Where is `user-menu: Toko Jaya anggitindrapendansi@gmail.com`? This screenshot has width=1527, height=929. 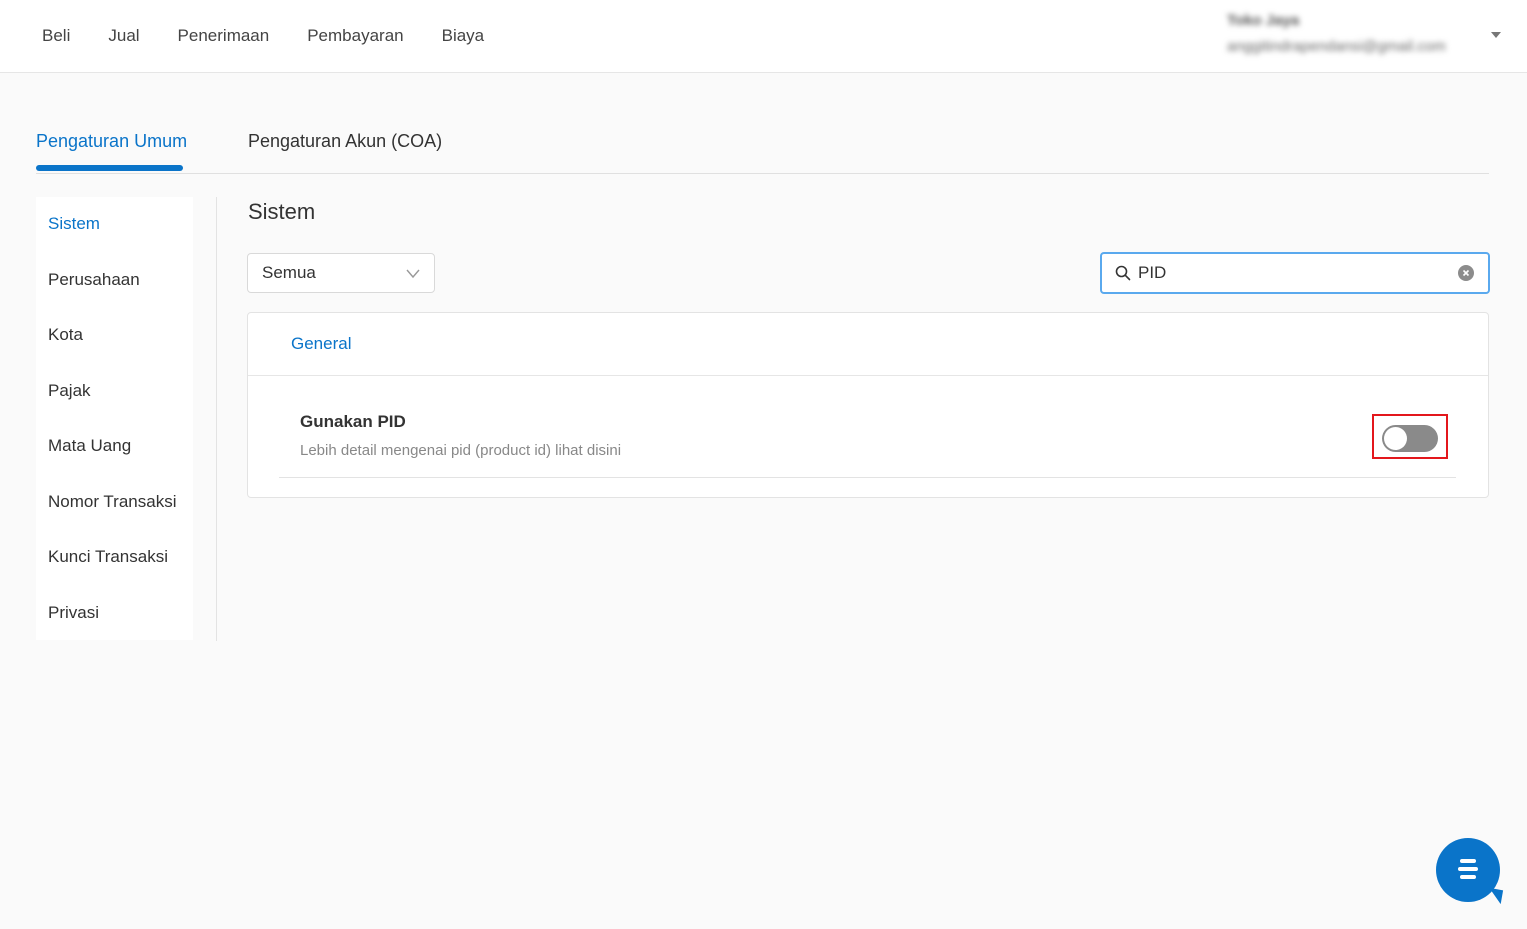 user-menu: Toko Jaya anggitindrapendansi@gmail.com is located at coordinates (1352, 35).